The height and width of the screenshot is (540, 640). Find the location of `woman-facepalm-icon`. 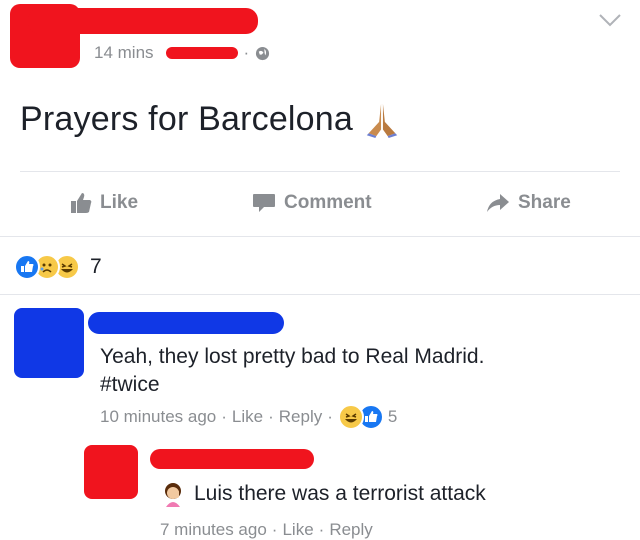

woman-facepalm-icon is located at coordinates (173, 494).